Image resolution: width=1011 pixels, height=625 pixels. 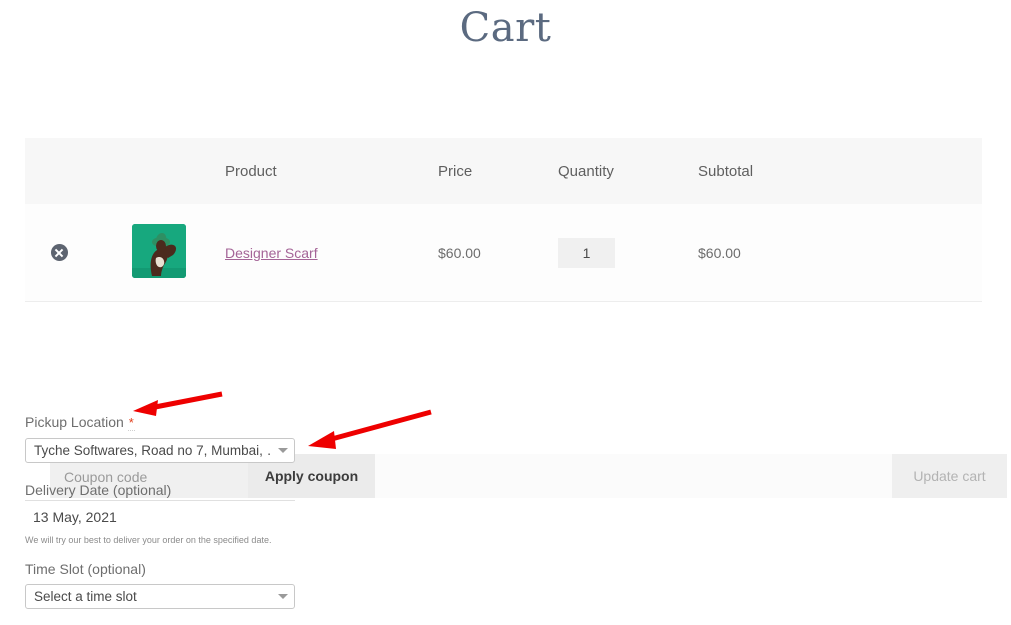 What do you see at coordinates (726, 171) in the screenshot?
I see `column-header-subtotal: Subtotal` at bounding box center [726, 171].